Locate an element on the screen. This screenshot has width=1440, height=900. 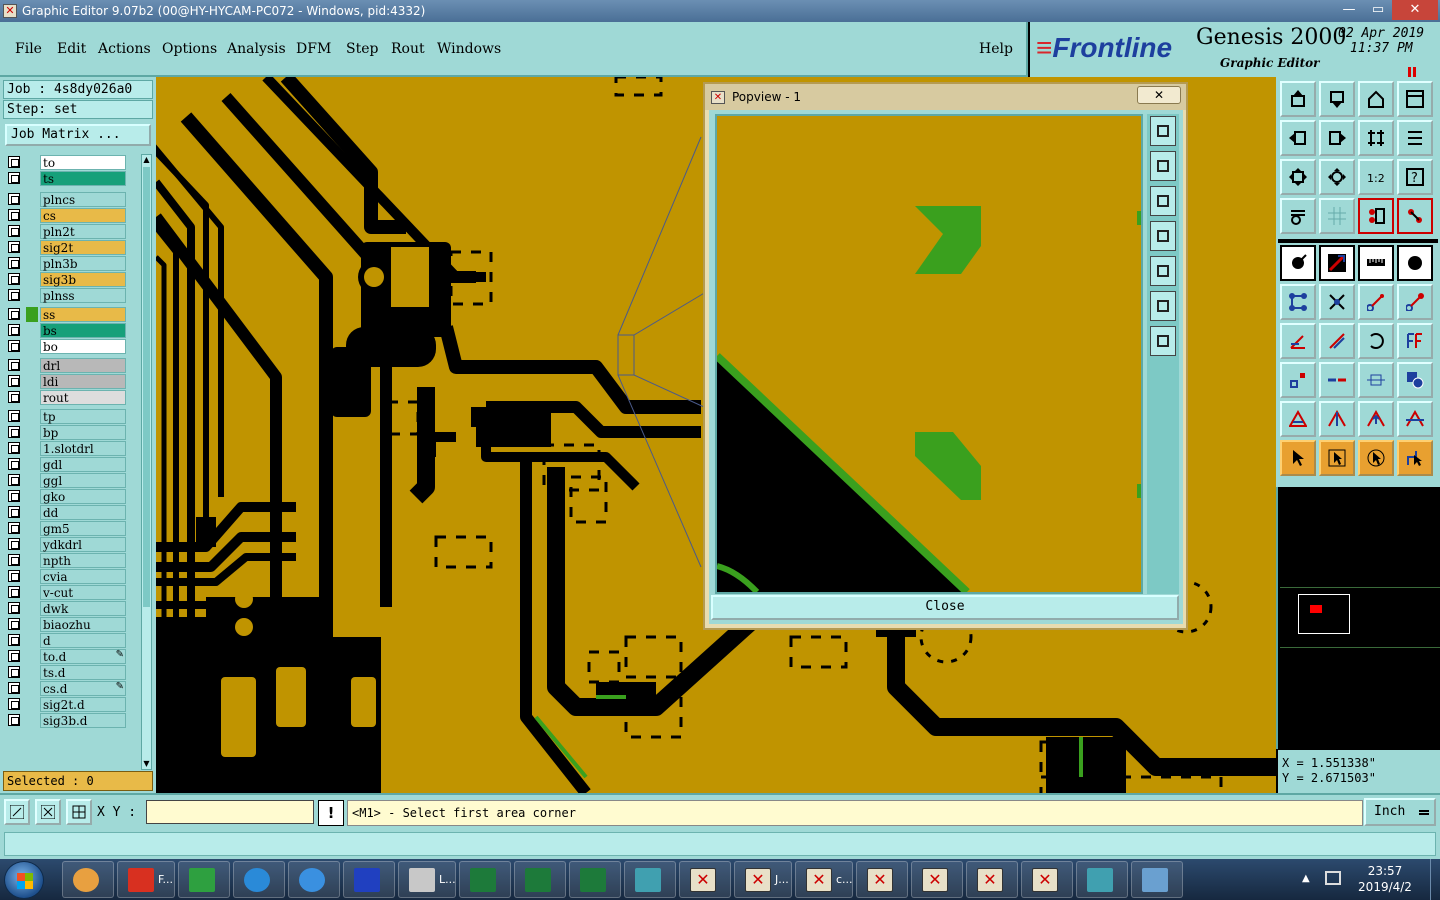
layer-name: dwk is located at coordinates (83, 608).